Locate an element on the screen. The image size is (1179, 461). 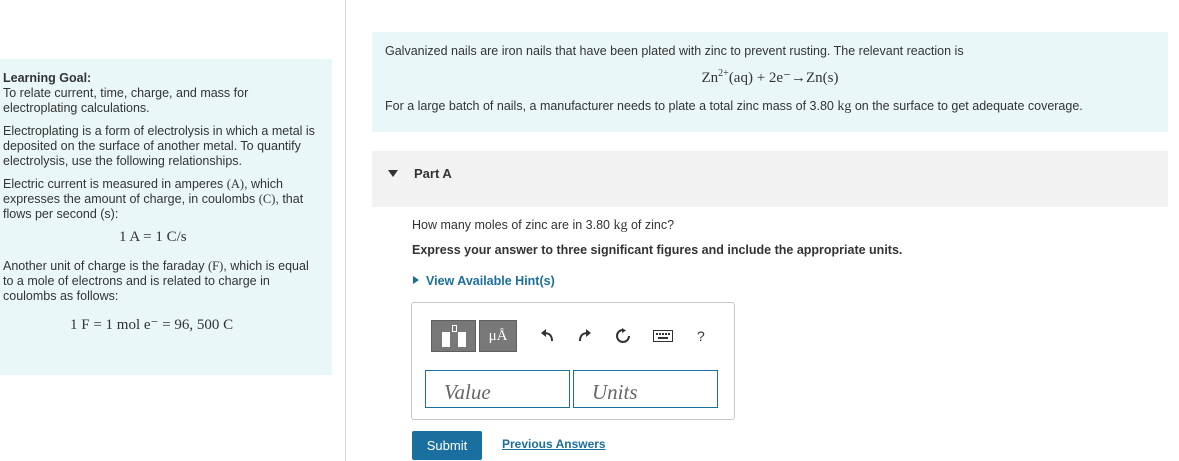
submit-button: Submit is located at coordinates (447, 445).